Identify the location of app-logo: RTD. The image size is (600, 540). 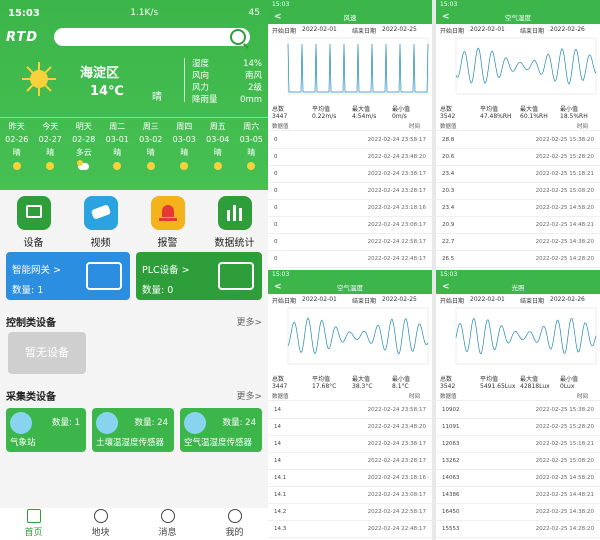
(22, 37).